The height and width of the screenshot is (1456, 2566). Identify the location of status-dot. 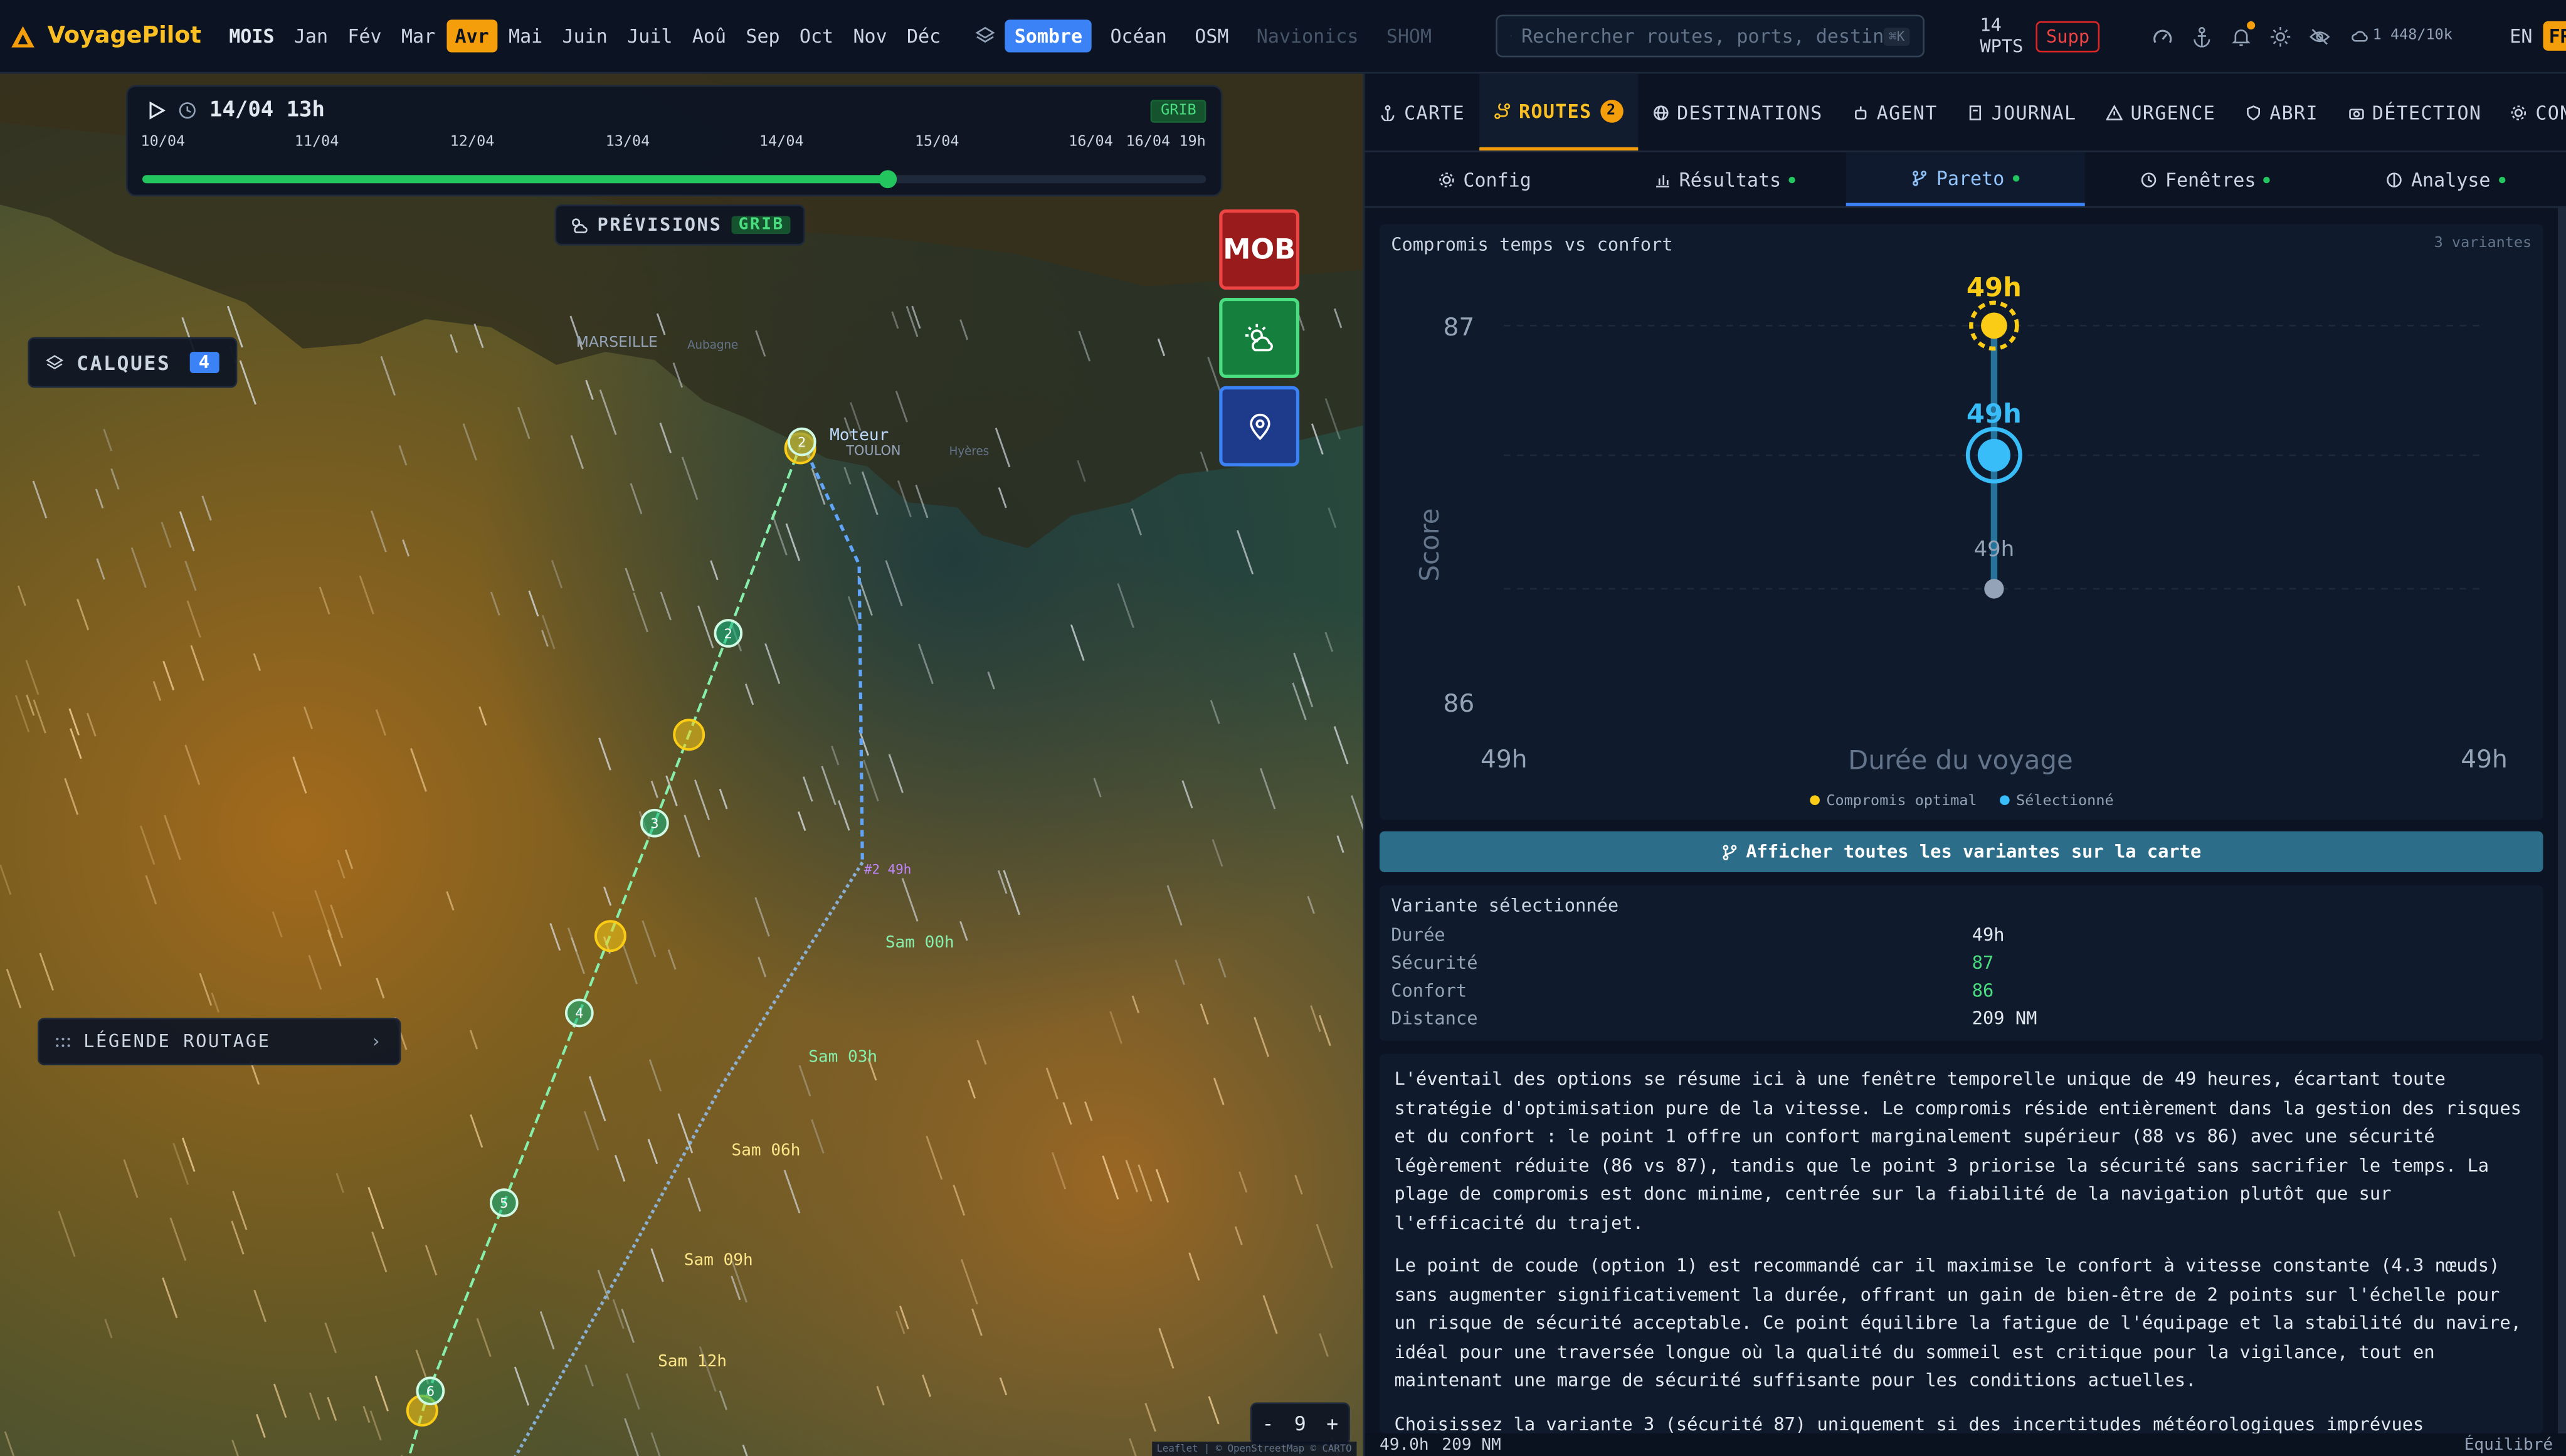
(1793, 179).